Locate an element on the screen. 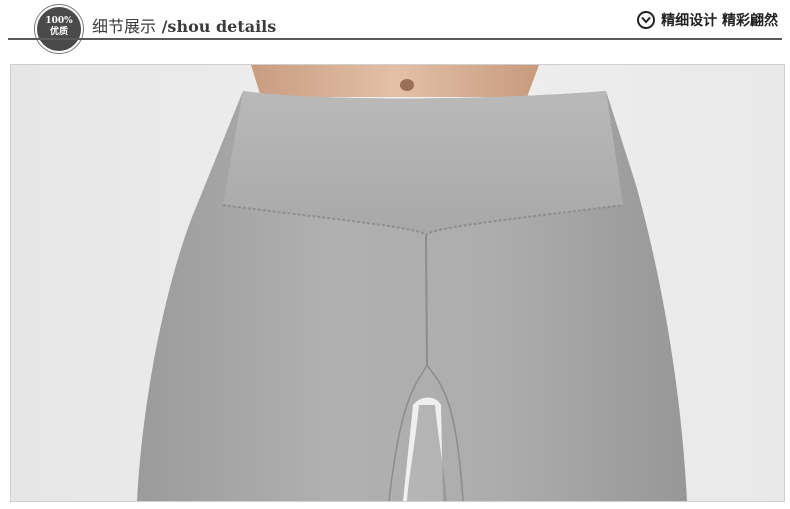 This screenshot has height=509, width=790. title-english: /shou details is located at coordinates (216, 26).